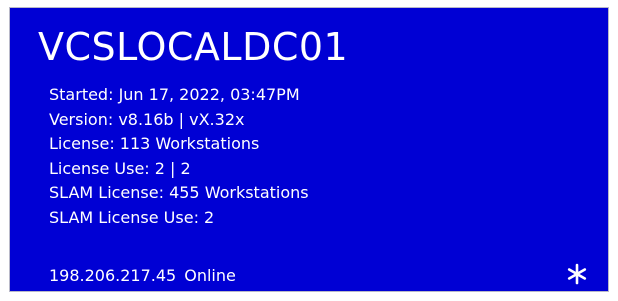 The height and width of the screenshot is (301, 618). Describe the element at coordinates (120, 168) in the screenshot. I see `license-use-line: License Use: 2 | 2` at that location.